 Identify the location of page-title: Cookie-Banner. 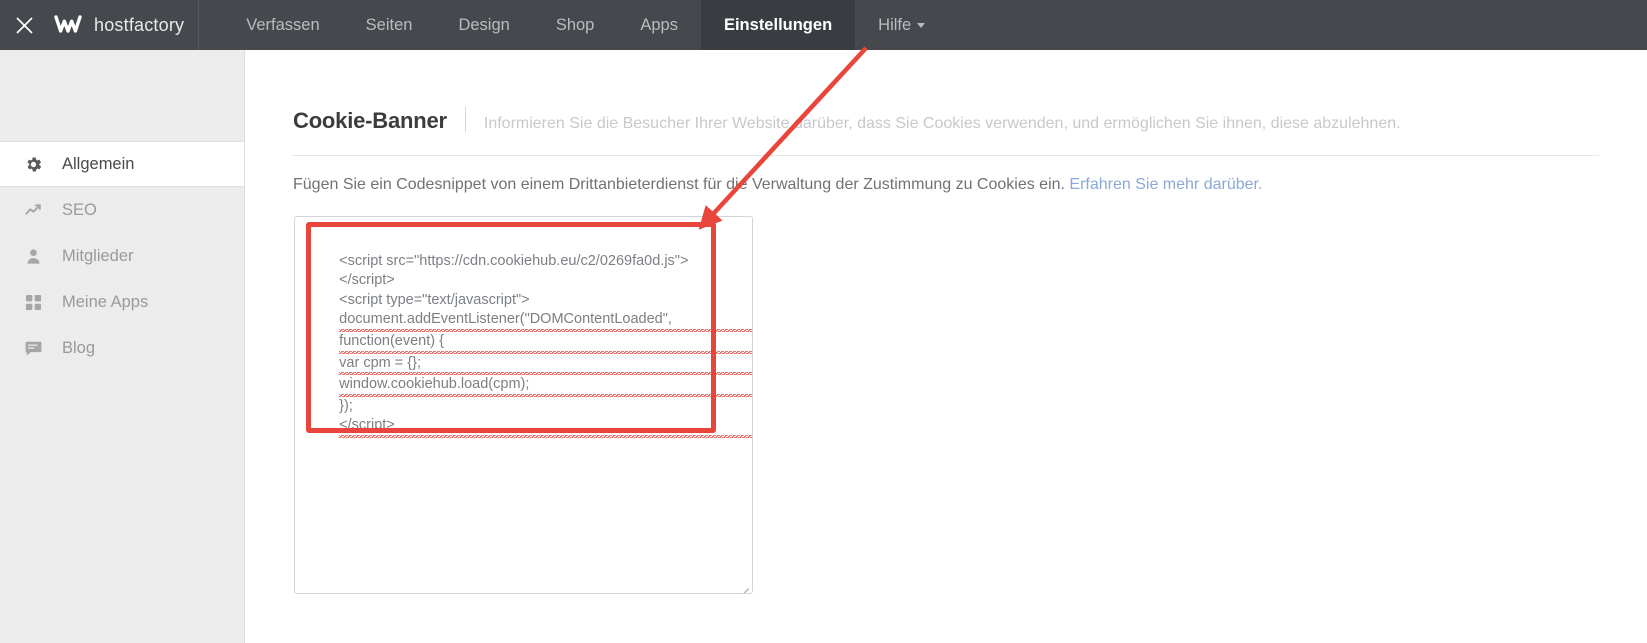
(370, 120).